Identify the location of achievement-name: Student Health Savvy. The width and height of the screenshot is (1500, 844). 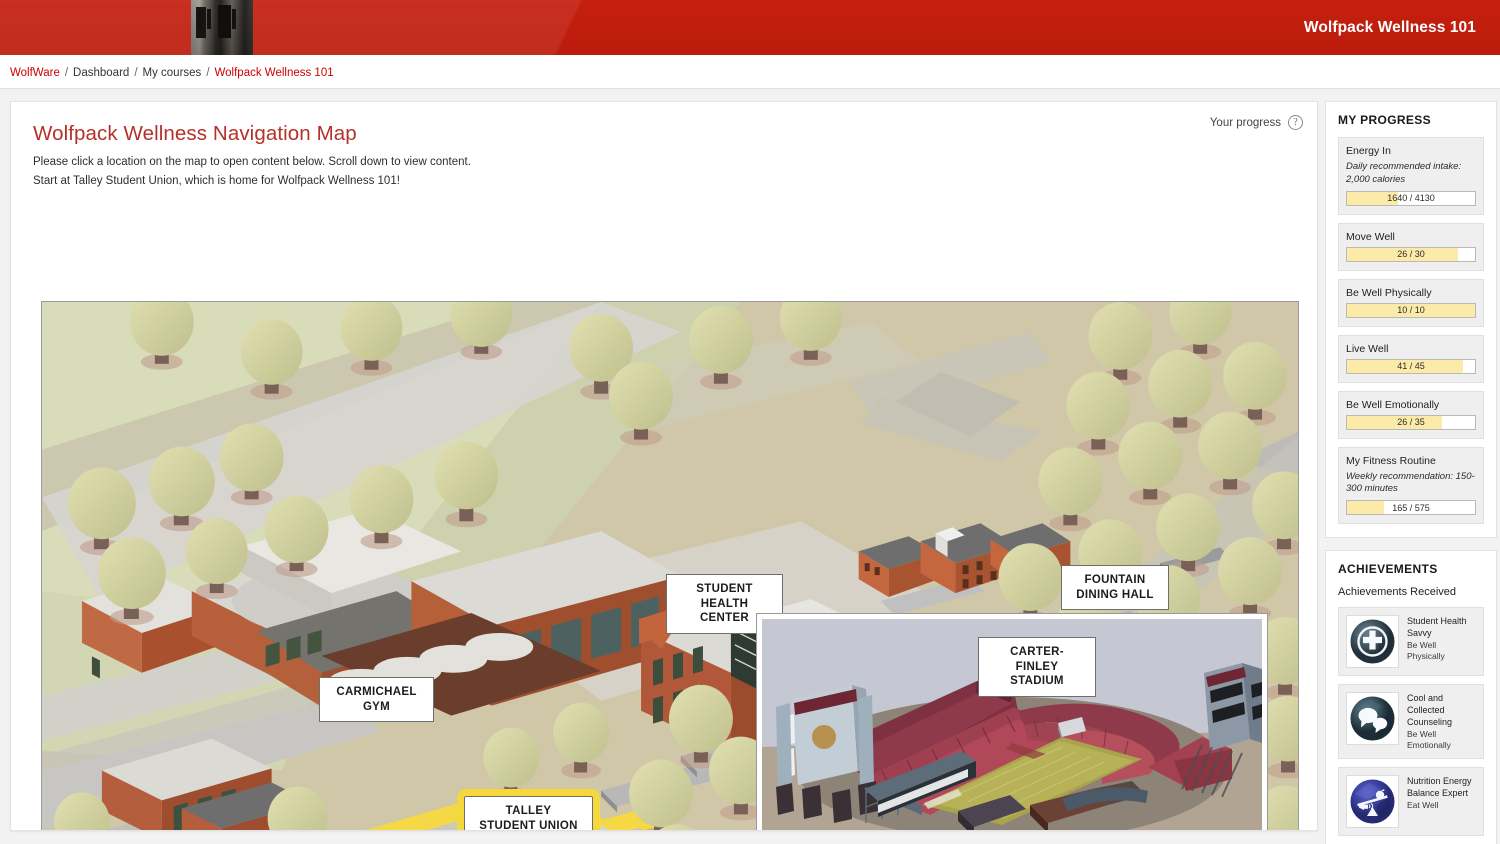
(1437, 627).